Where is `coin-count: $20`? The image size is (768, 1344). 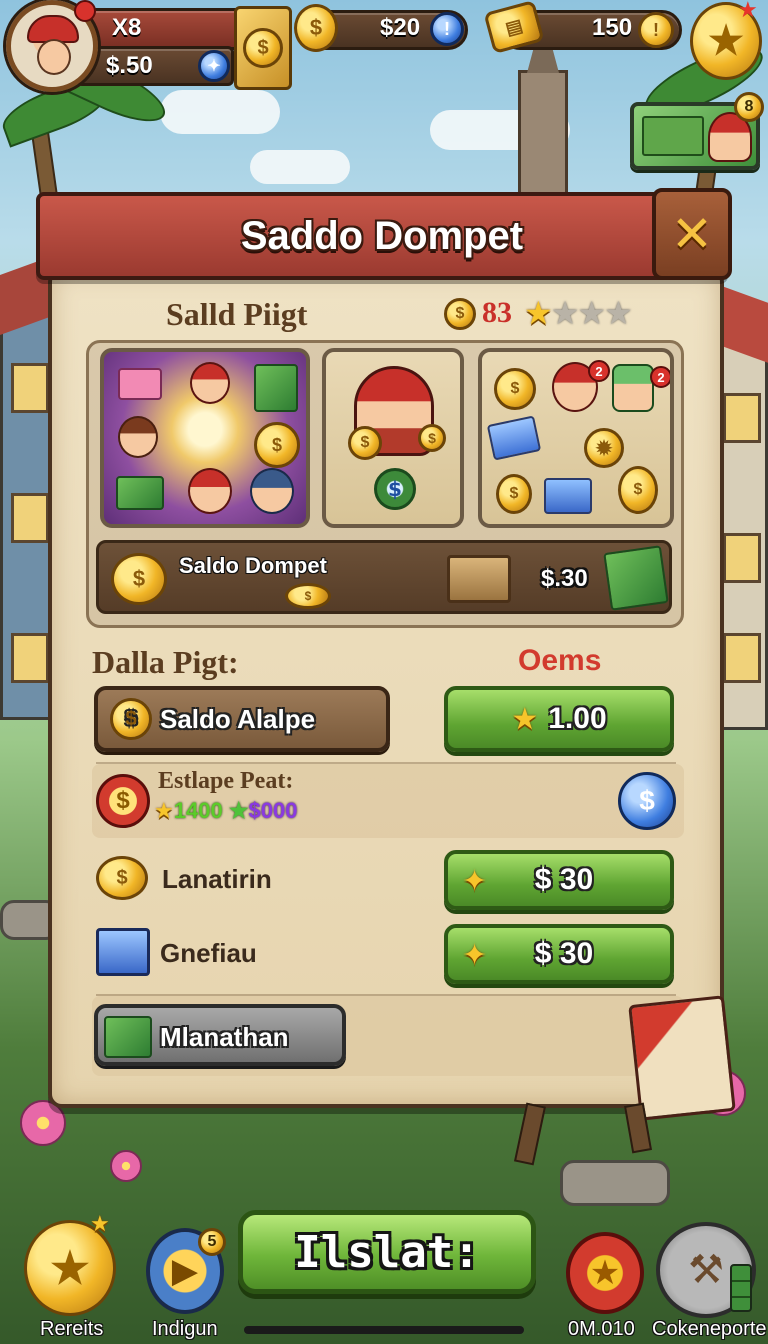
coin-count: $20 is located at coordinates (400, 27).